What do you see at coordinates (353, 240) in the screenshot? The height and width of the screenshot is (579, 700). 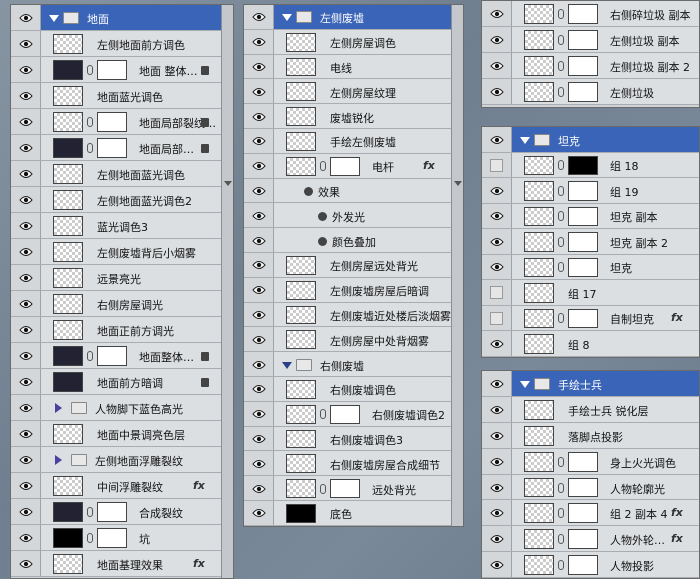 I see `layer-row: 颜色叠加` at bounding box center [353, 240].